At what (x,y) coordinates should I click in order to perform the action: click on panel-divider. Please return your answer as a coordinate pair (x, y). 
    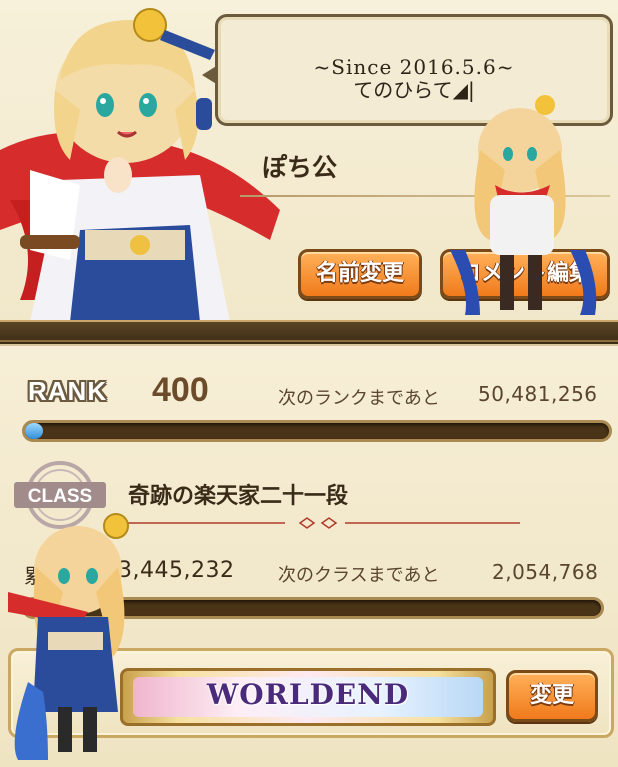
    Looking at the image, I should click on (309, 332).